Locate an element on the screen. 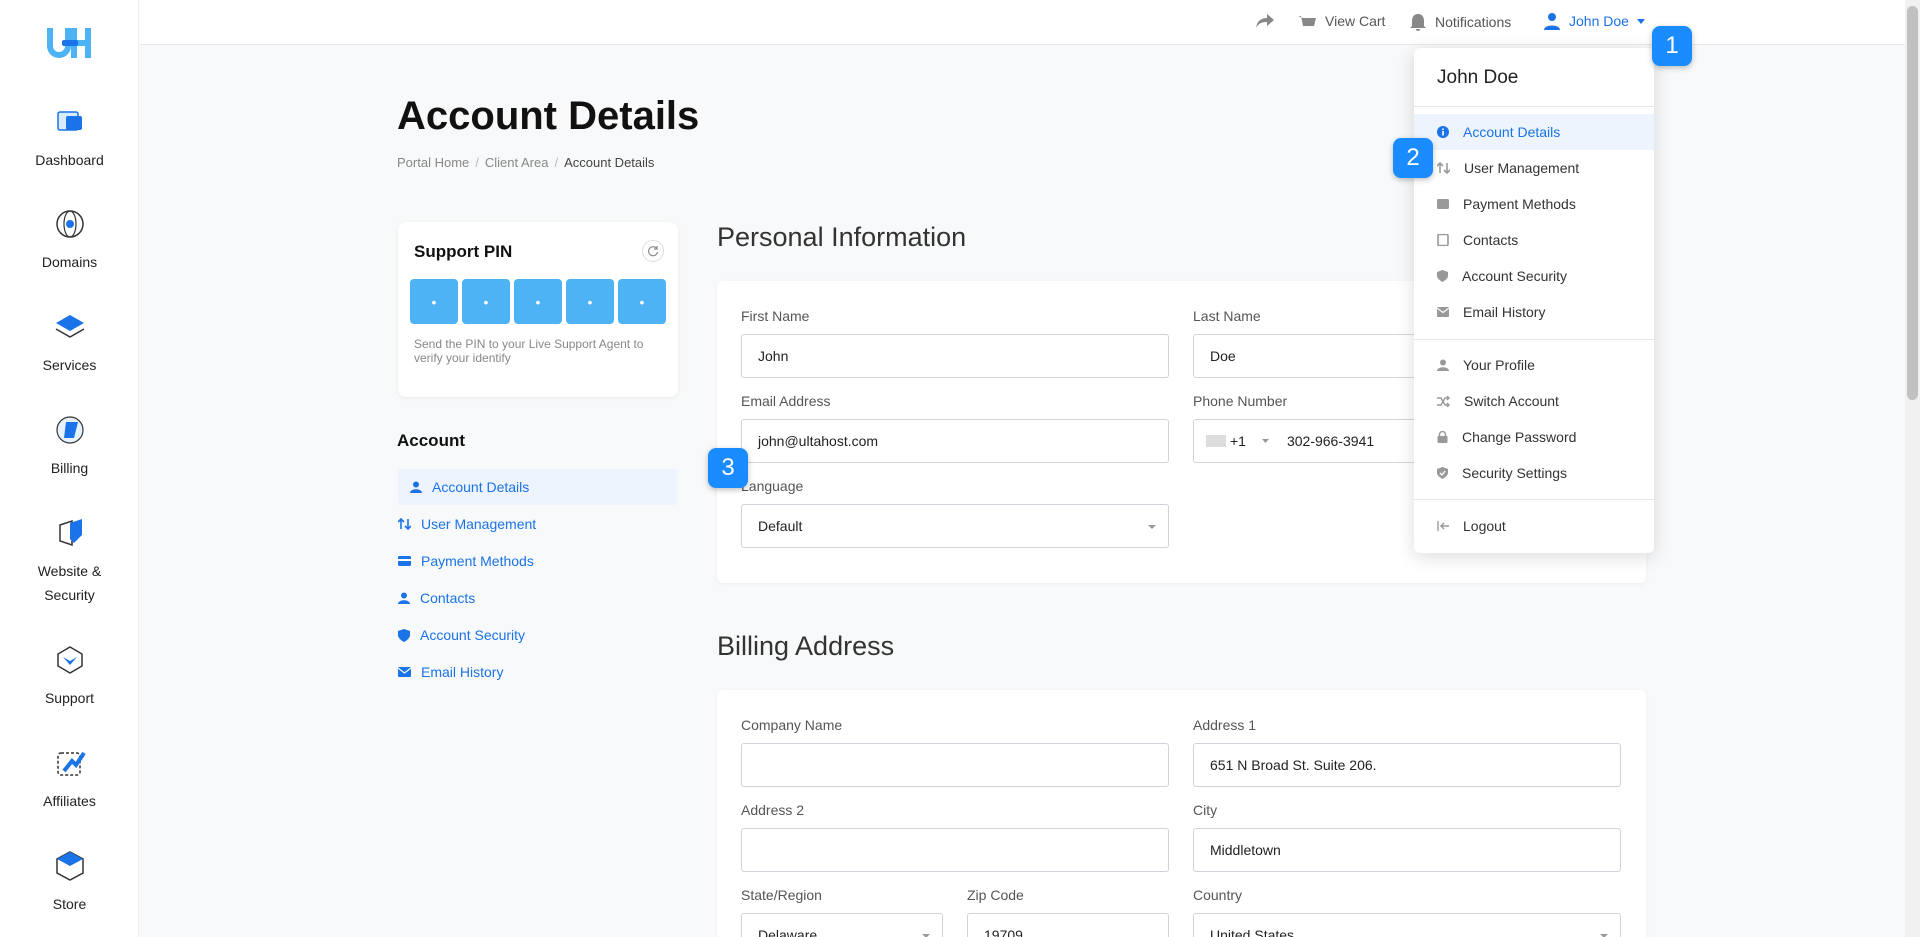 This screenshot has height=937, width=1920. account-menu-user-management: User Management is located at coordinates (467, 524).